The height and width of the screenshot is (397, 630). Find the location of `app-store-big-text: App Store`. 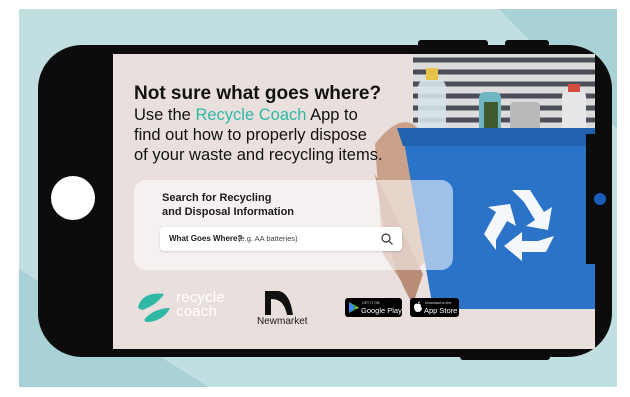

app-store-big-text: App Store is located at coordinates (441, 310).